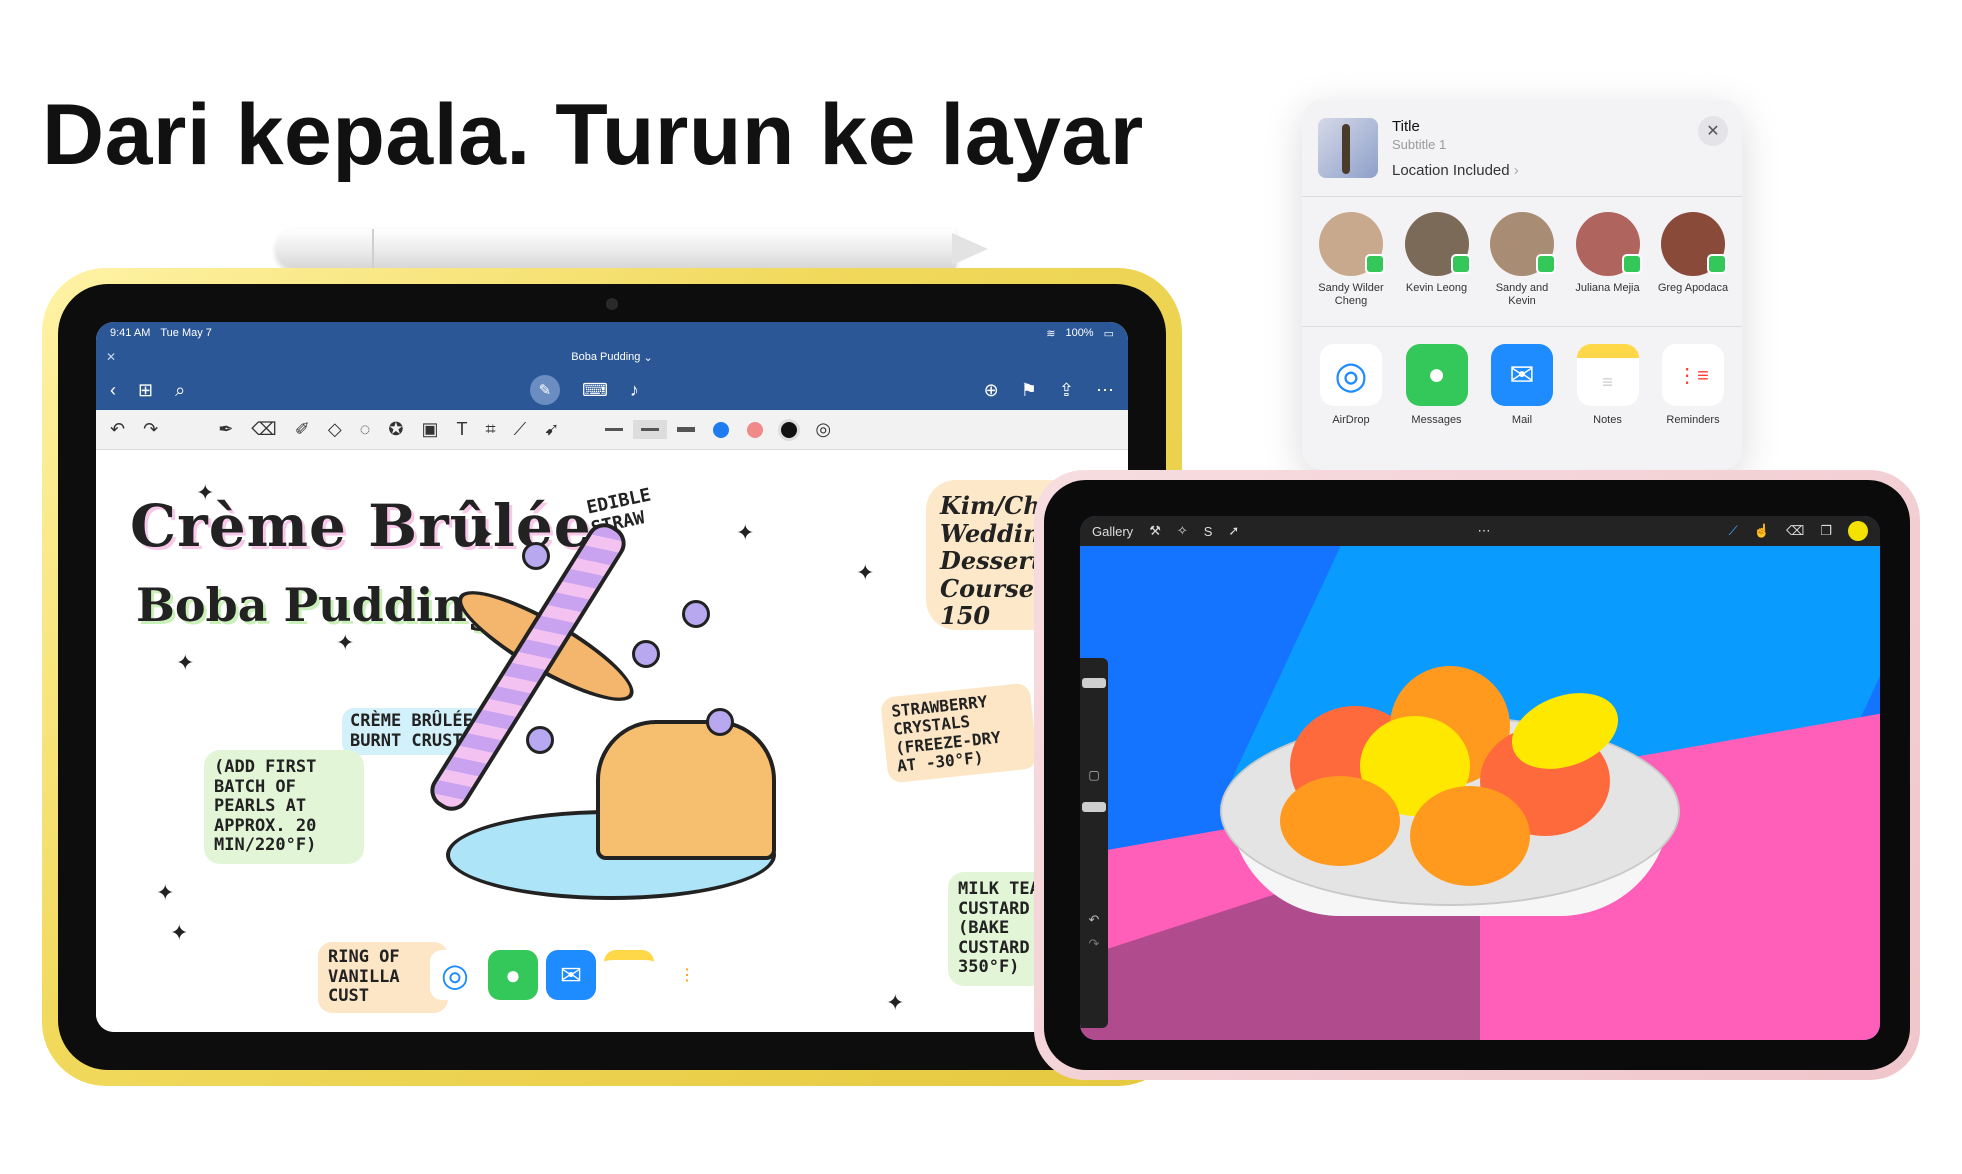 The image size is (1962, 1174). Describe the element at coordinates (145, 390) in the screenshot. I see `grid-icon: ⊞` at that location.